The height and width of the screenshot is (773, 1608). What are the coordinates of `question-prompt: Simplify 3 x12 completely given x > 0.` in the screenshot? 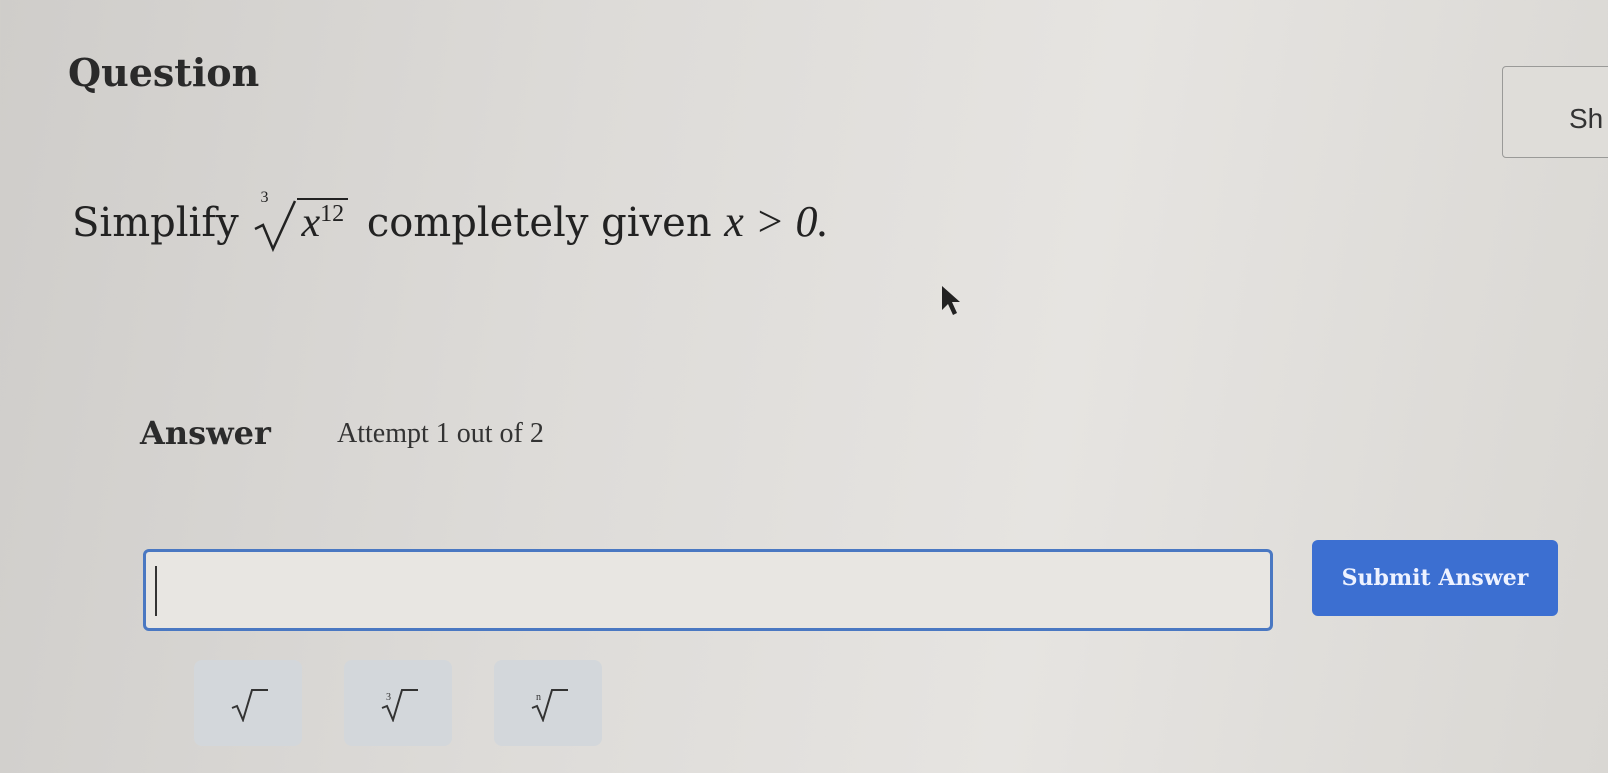 It's located at (450, 221).